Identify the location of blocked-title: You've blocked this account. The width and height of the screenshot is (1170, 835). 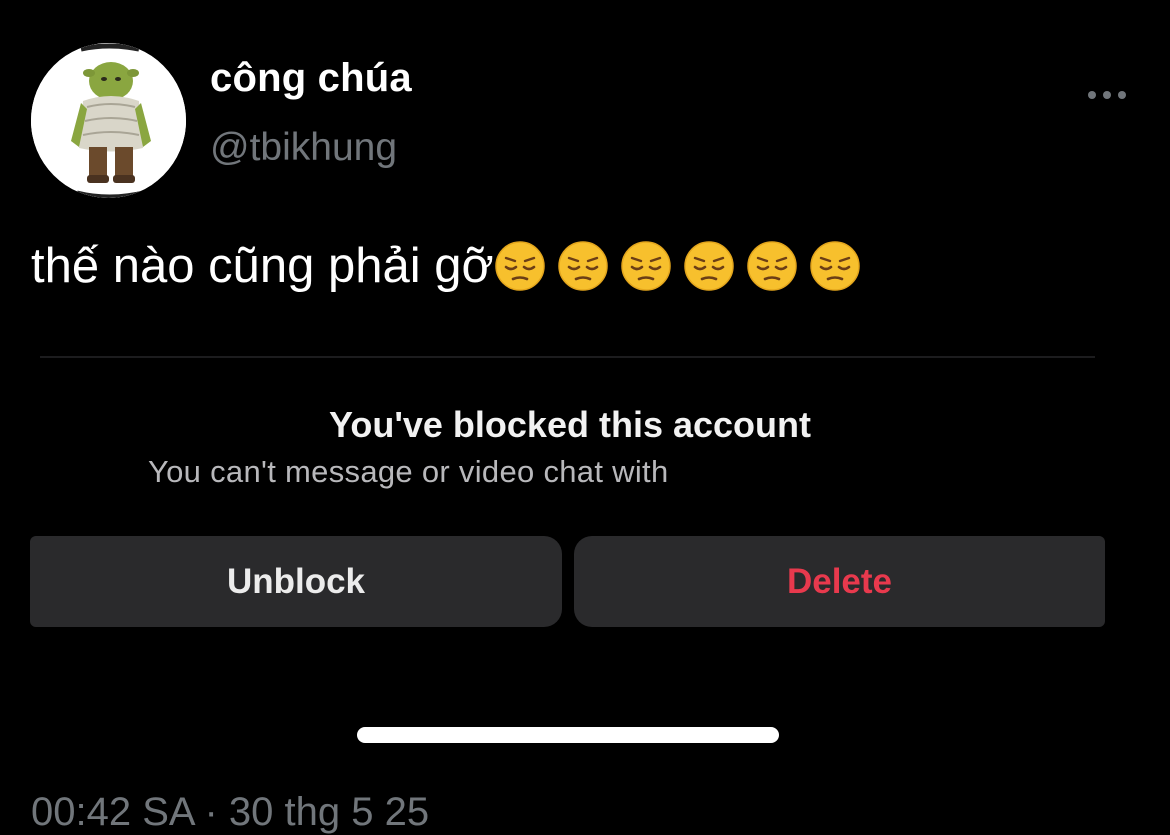
(570, 424).